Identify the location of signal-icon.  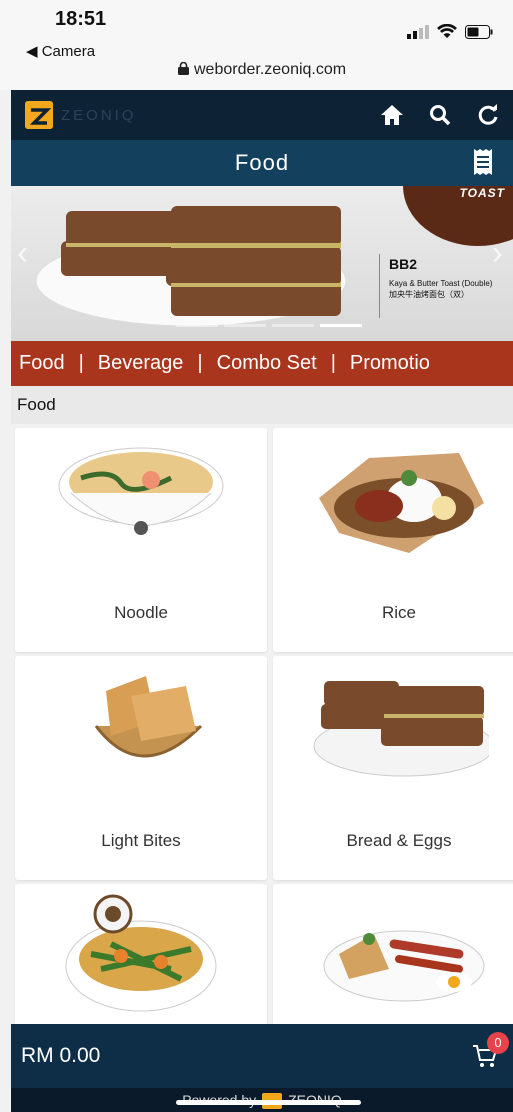
(418, 31).